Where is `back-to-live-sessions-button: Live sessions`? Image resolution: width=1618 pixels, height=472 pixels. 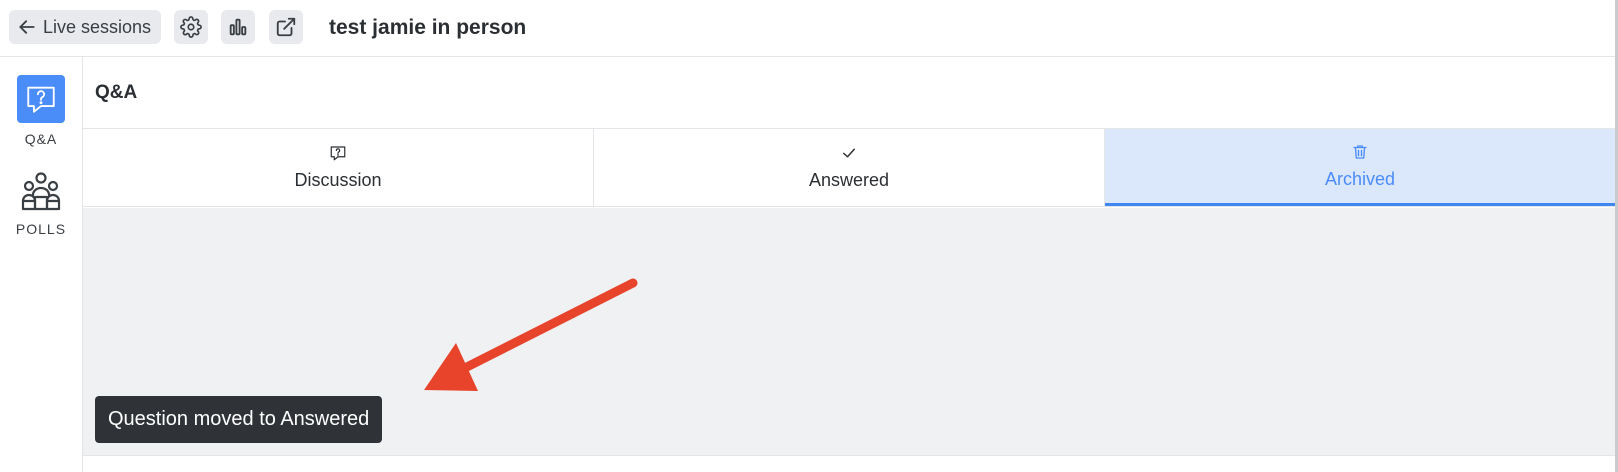
back-to-live-sessions-button: Live sessions is located at coordinates (85, 27).